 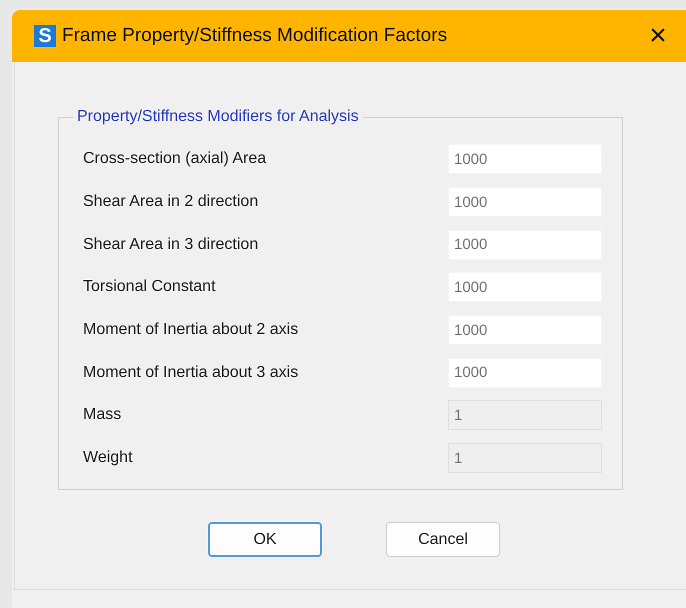 I want to click on field-label: Torsional Constant, so click(x=149, y=287).